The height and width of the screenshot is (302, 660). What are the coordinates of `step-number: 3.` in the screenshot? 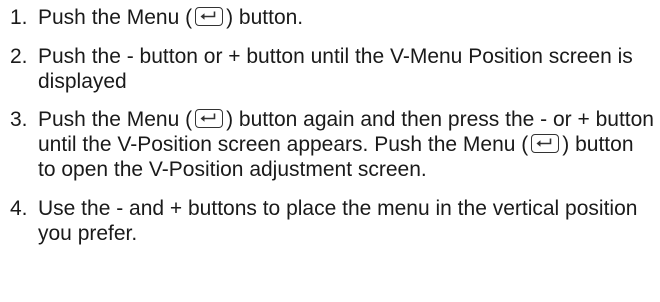 It's located at (19, 119).